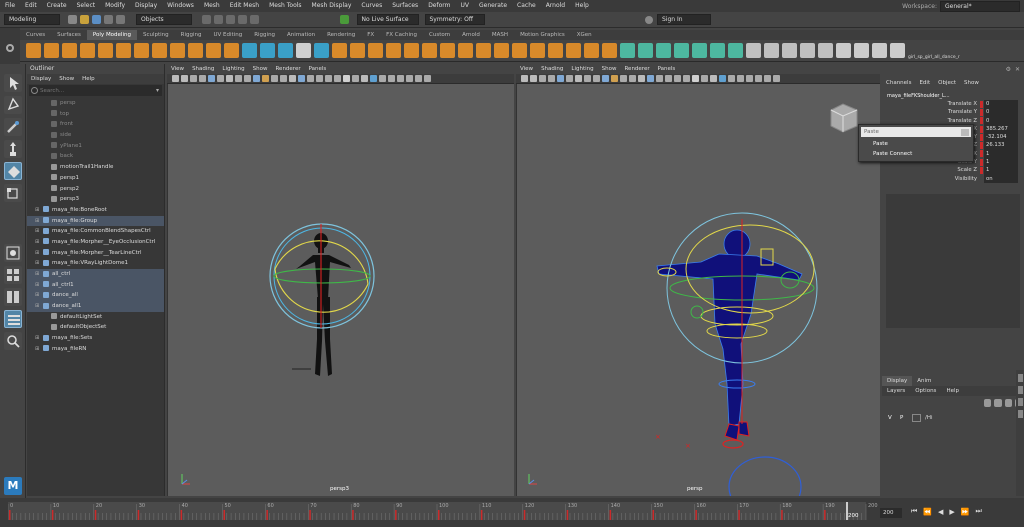  Describe the element at coordinates (931, 104) in the screenshot. I see `channel-attr-name: Translate X` at that location.